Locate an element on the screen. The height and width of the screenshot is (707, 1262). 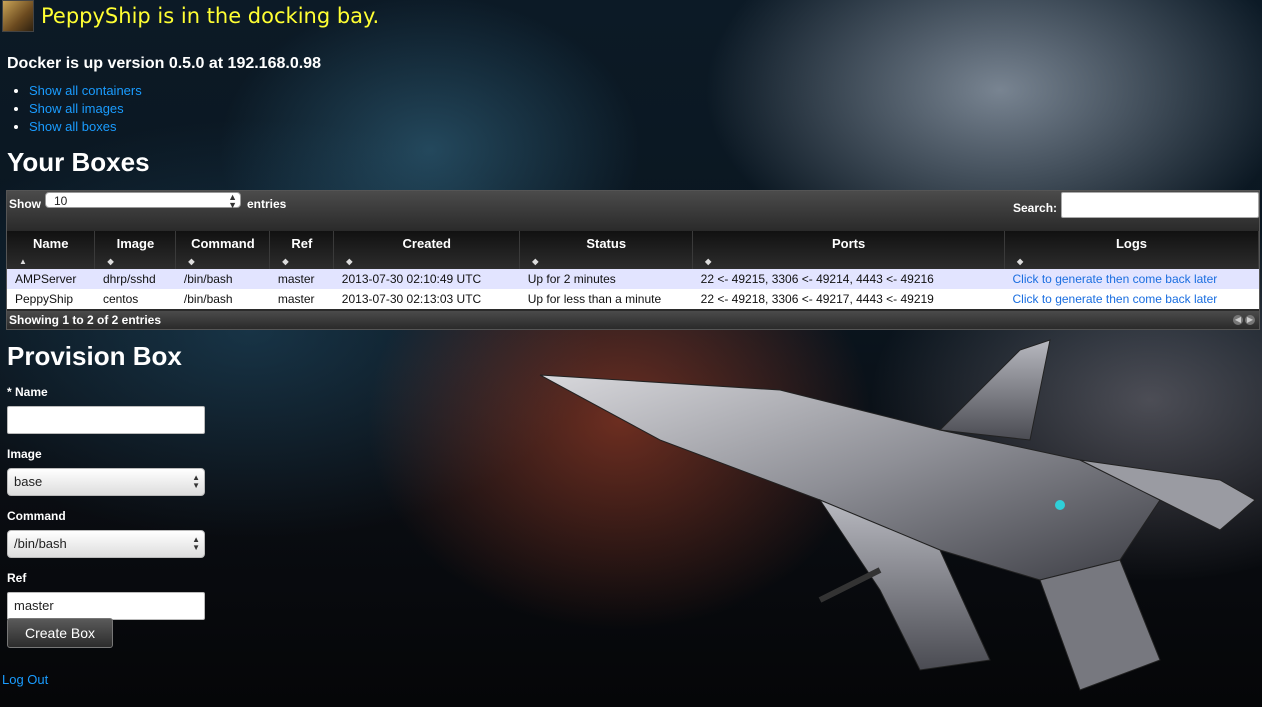
entries-length-select: 10 ▲ ▼ is located at coordinates (143, 201).